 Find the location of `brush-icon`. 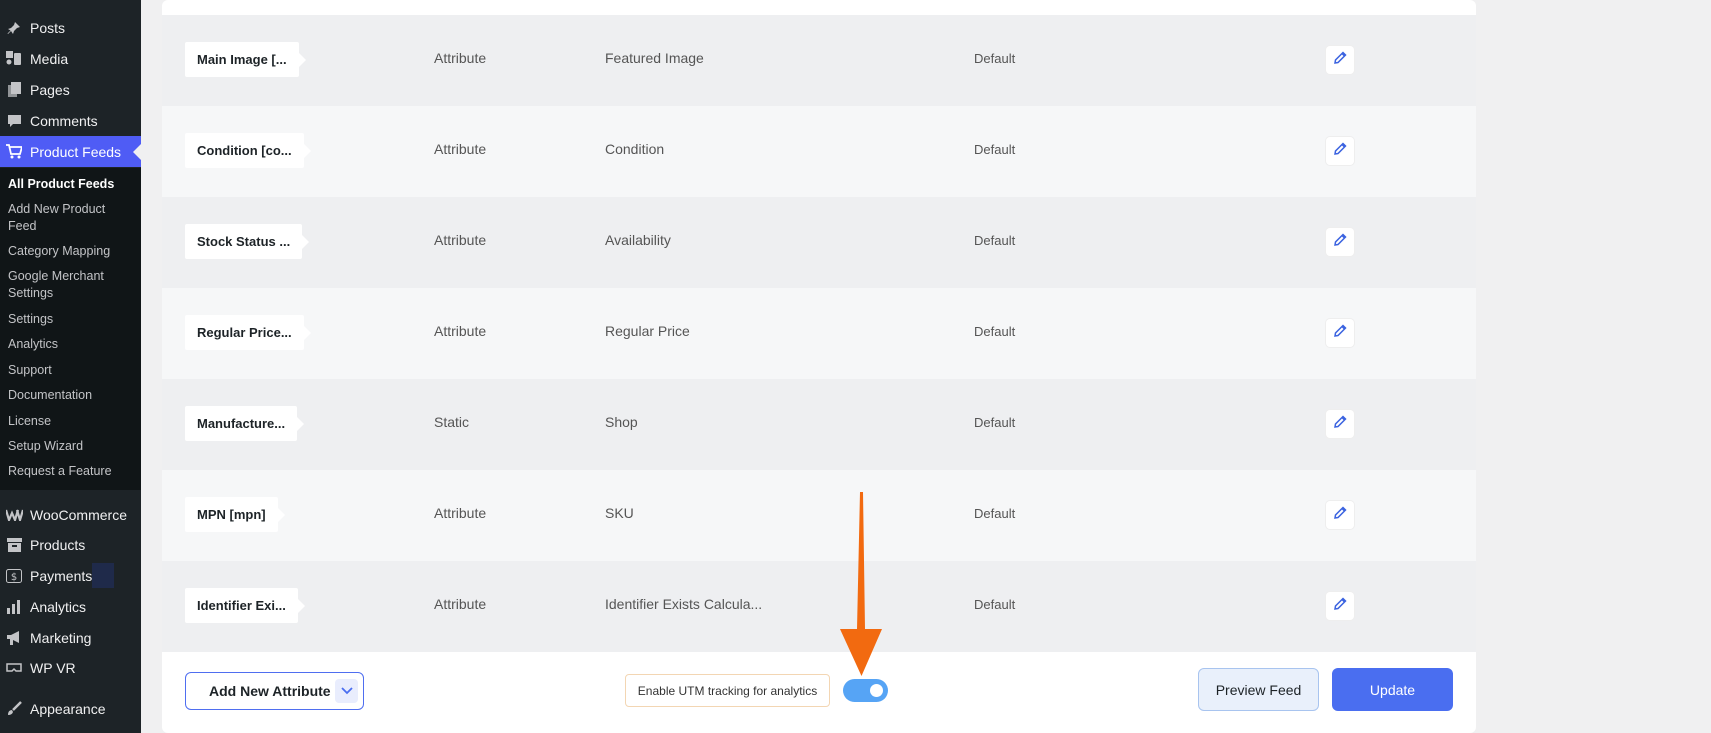

brush-icon is located at coordinates (14, 709).